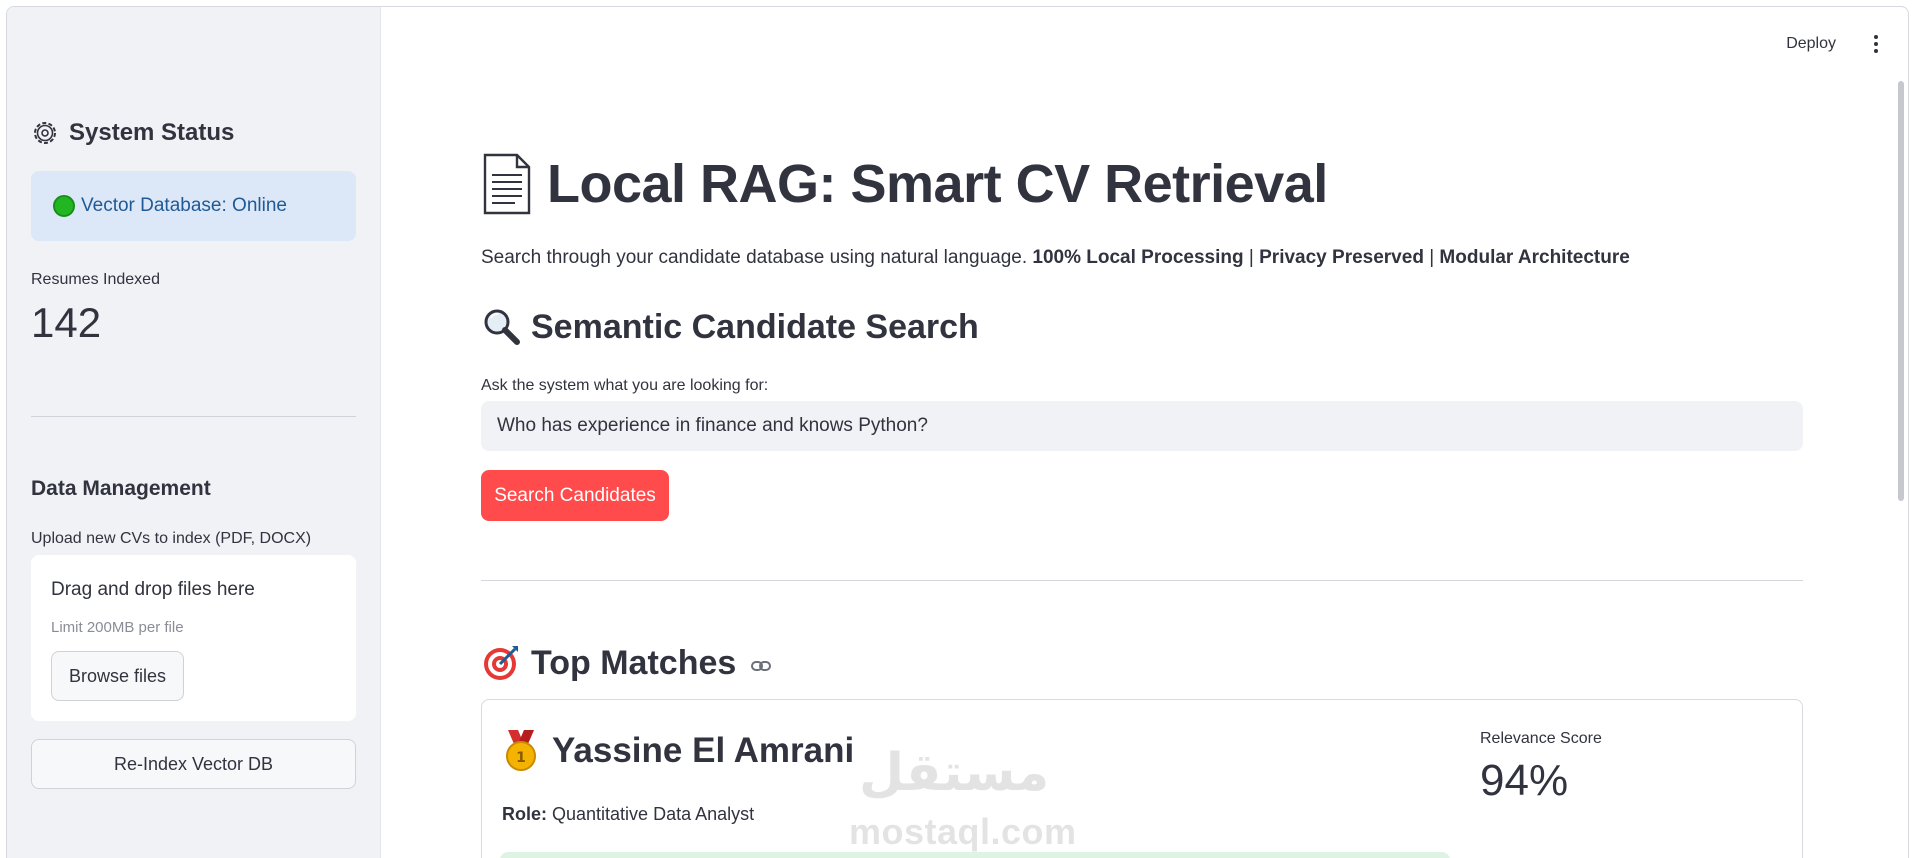 The width and height of the screenshot is (1915, 858). I want to click on top-matches-text: Top Matches, so click(634, 662).